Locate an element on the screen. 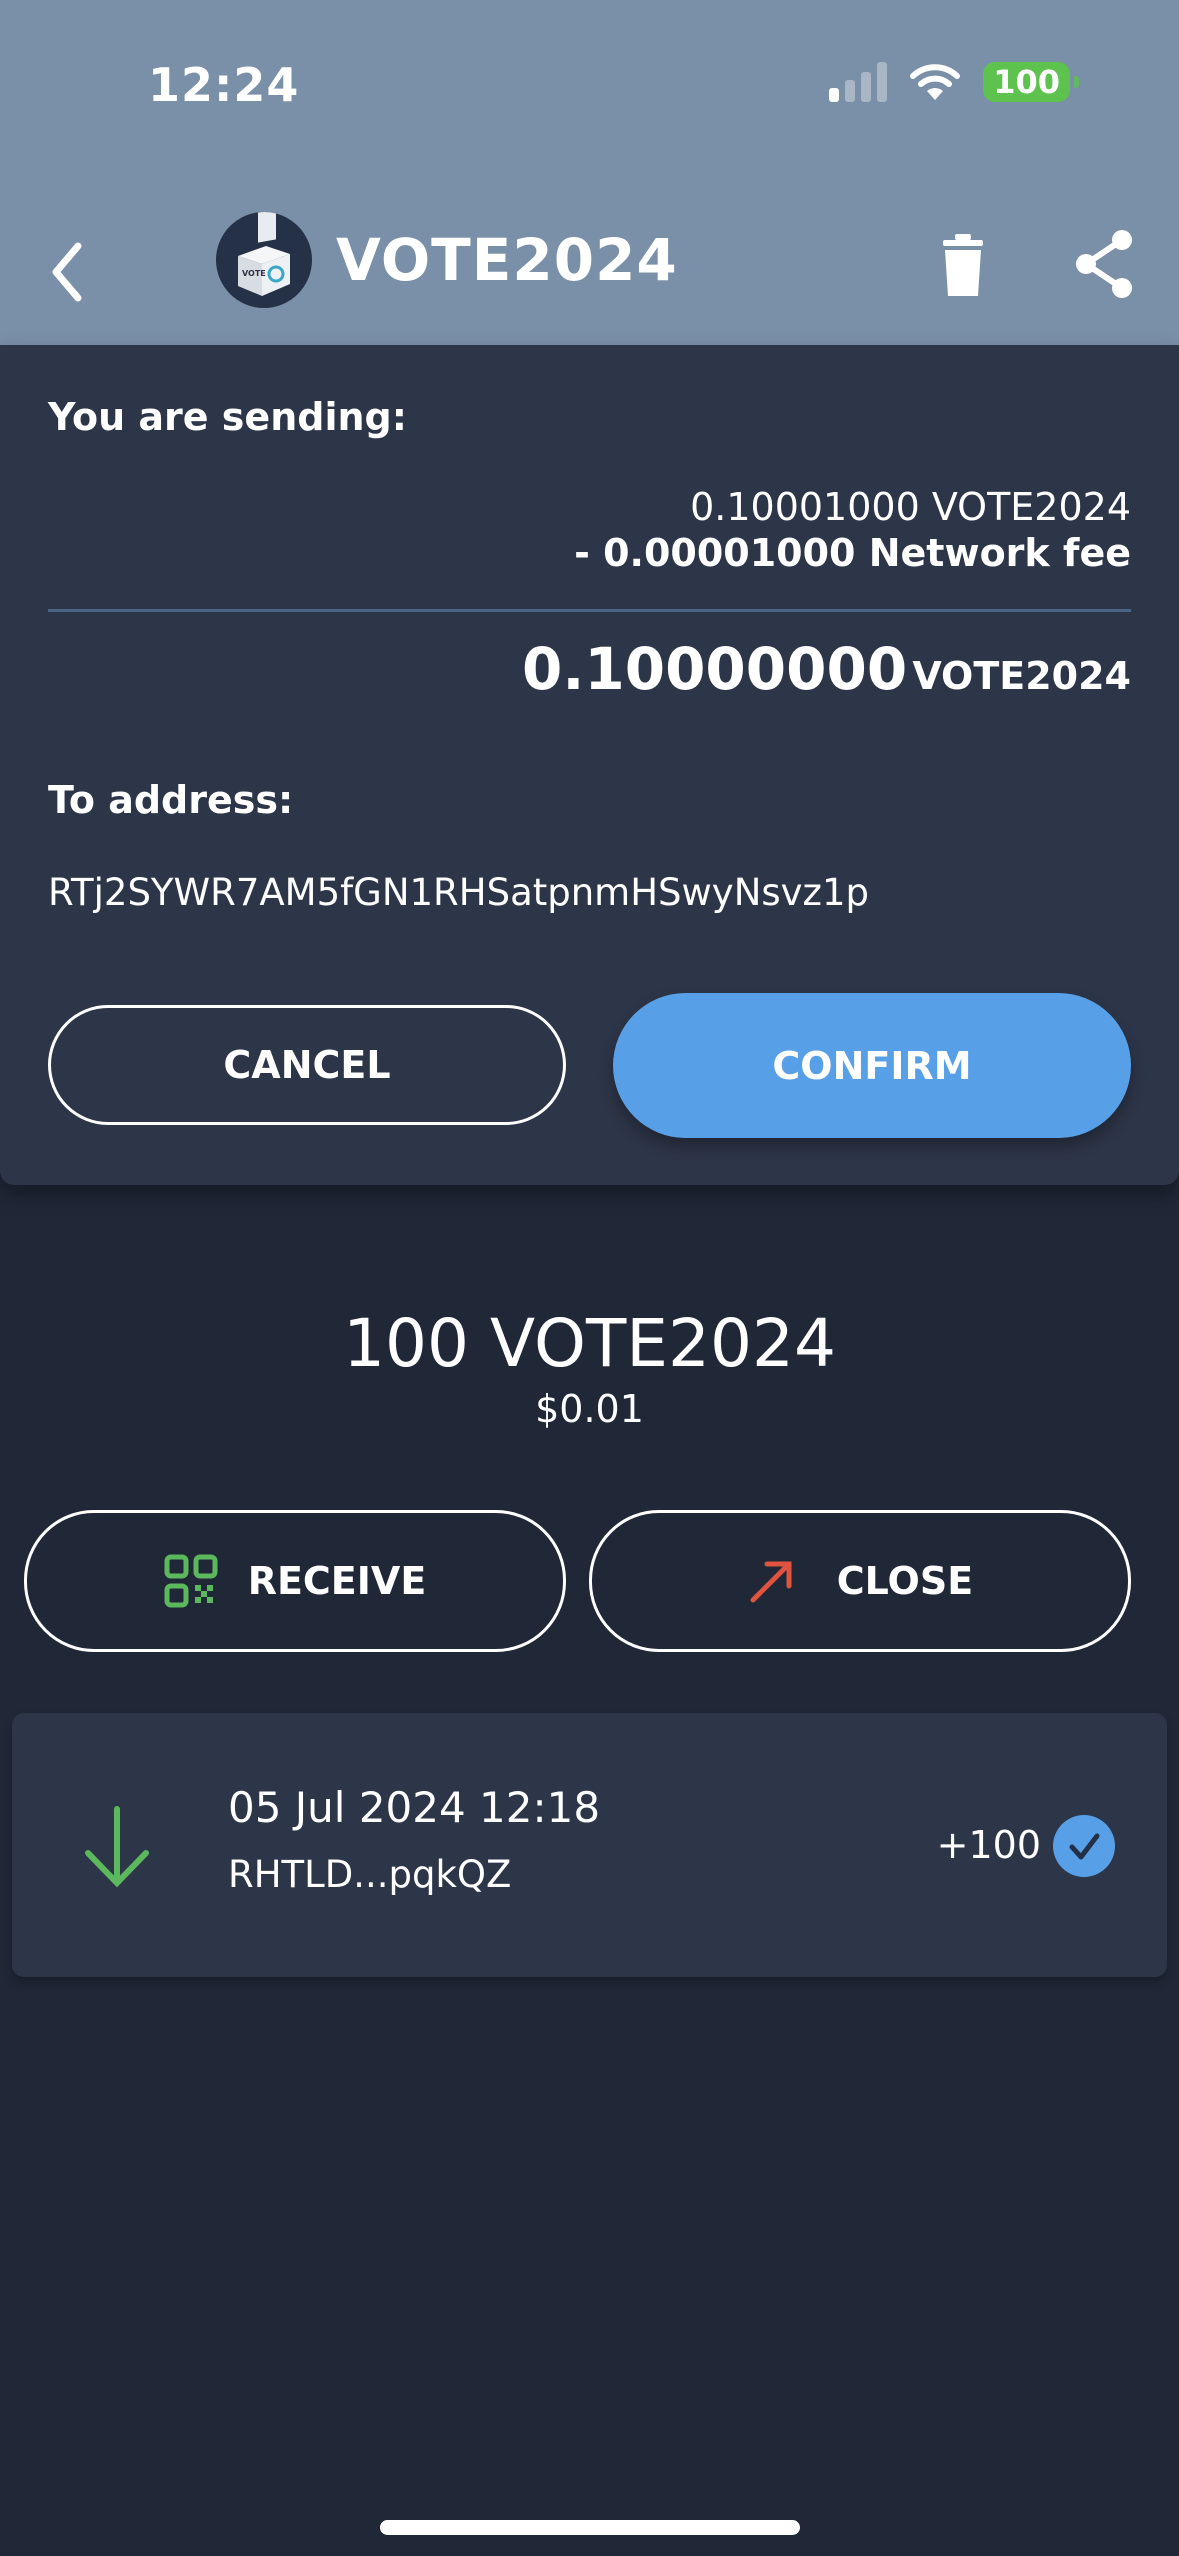 This screenshot has height=2556, width=1179. to-address-label: To address: is located at coordinates (171, 800).